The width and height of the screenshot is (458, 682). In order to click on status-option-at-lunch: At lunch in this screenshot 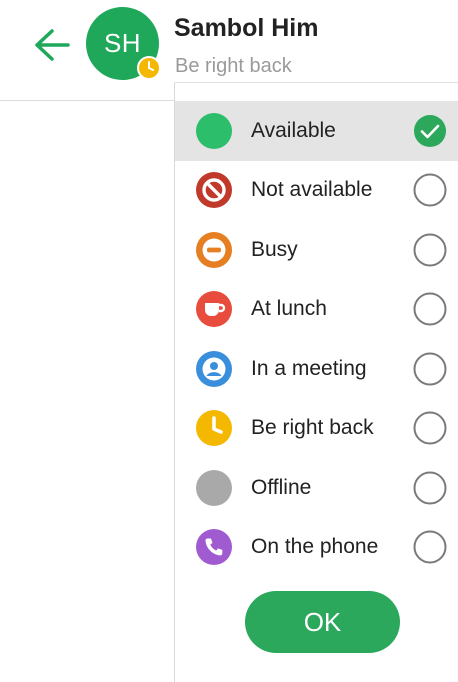, I will do `click(316, 310)`.